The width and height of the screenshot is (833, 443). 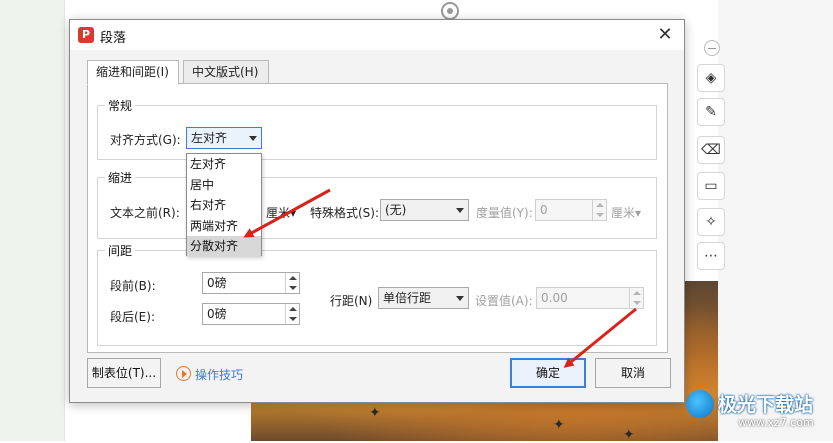 I want to click on spacing-after-stepper, so click(x=292, y=314).